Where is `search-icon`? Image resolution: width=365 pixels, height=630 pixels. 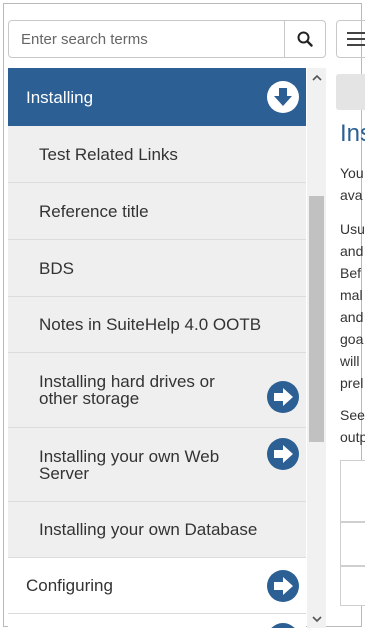
search-icon is located at coordinates (305, 39).